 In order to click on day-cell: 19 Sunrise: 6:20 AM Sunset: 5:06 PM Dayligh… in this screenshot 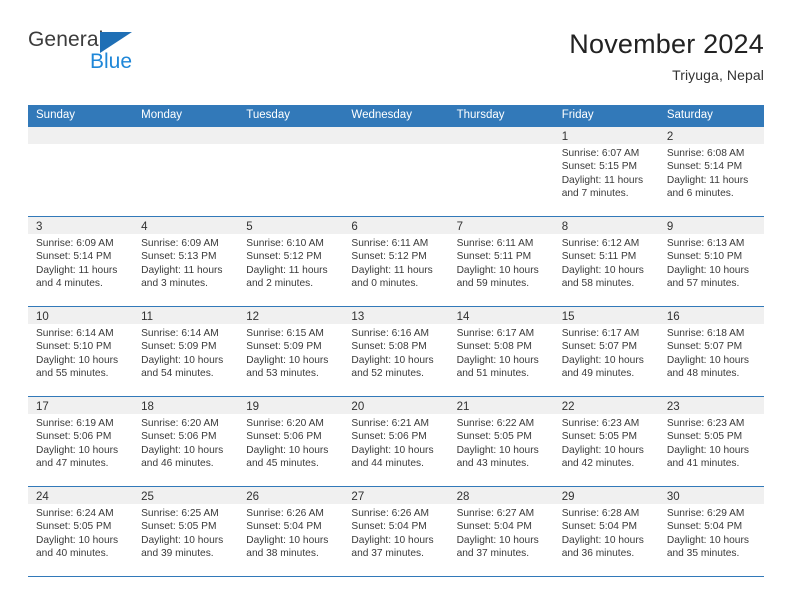, I will do `click(291, 441)`.